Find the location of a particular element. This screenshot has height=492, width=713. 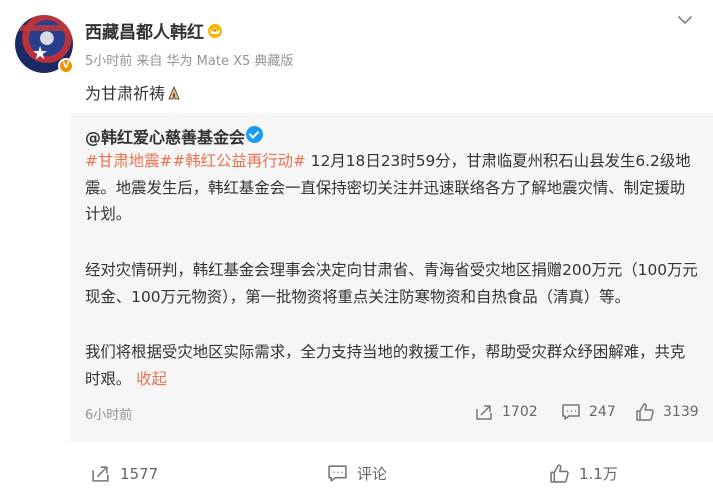

member-crown-icon is located at coordinates (215, 31).